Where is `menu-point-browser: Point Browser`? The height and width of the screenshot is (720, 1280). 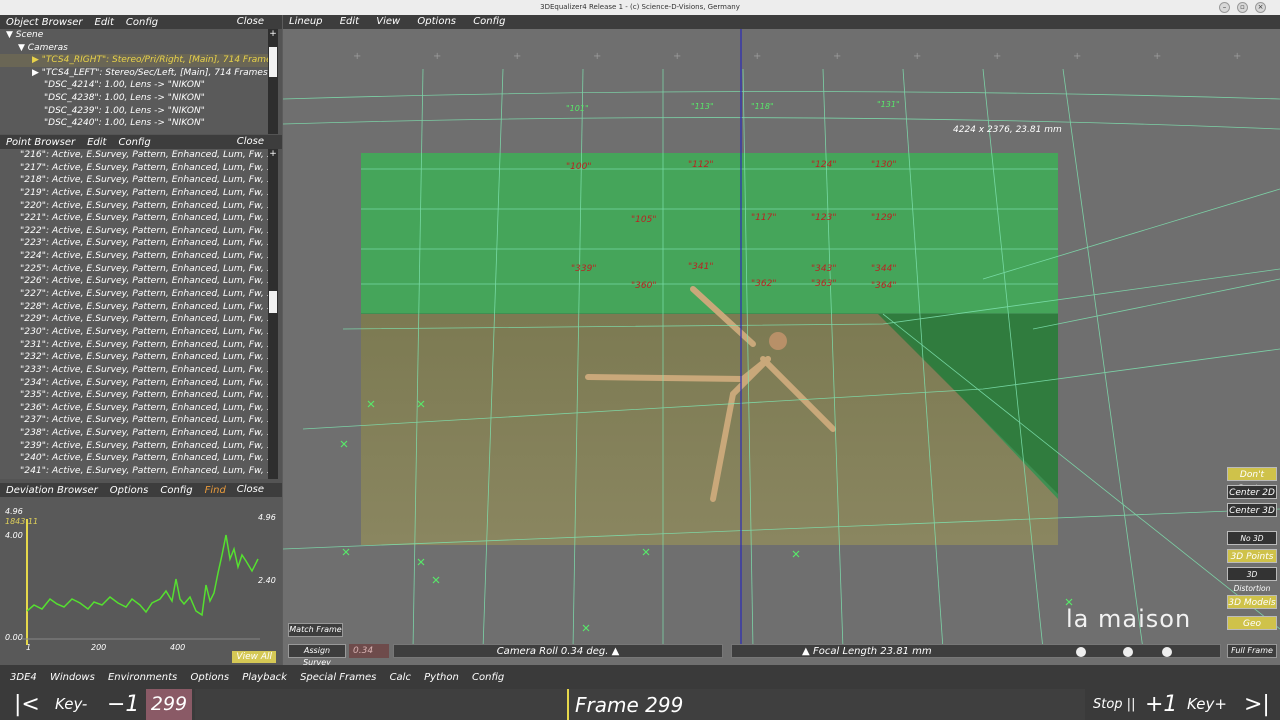 menu-point-browser: Point Browser is located at coordinates (40, 142).